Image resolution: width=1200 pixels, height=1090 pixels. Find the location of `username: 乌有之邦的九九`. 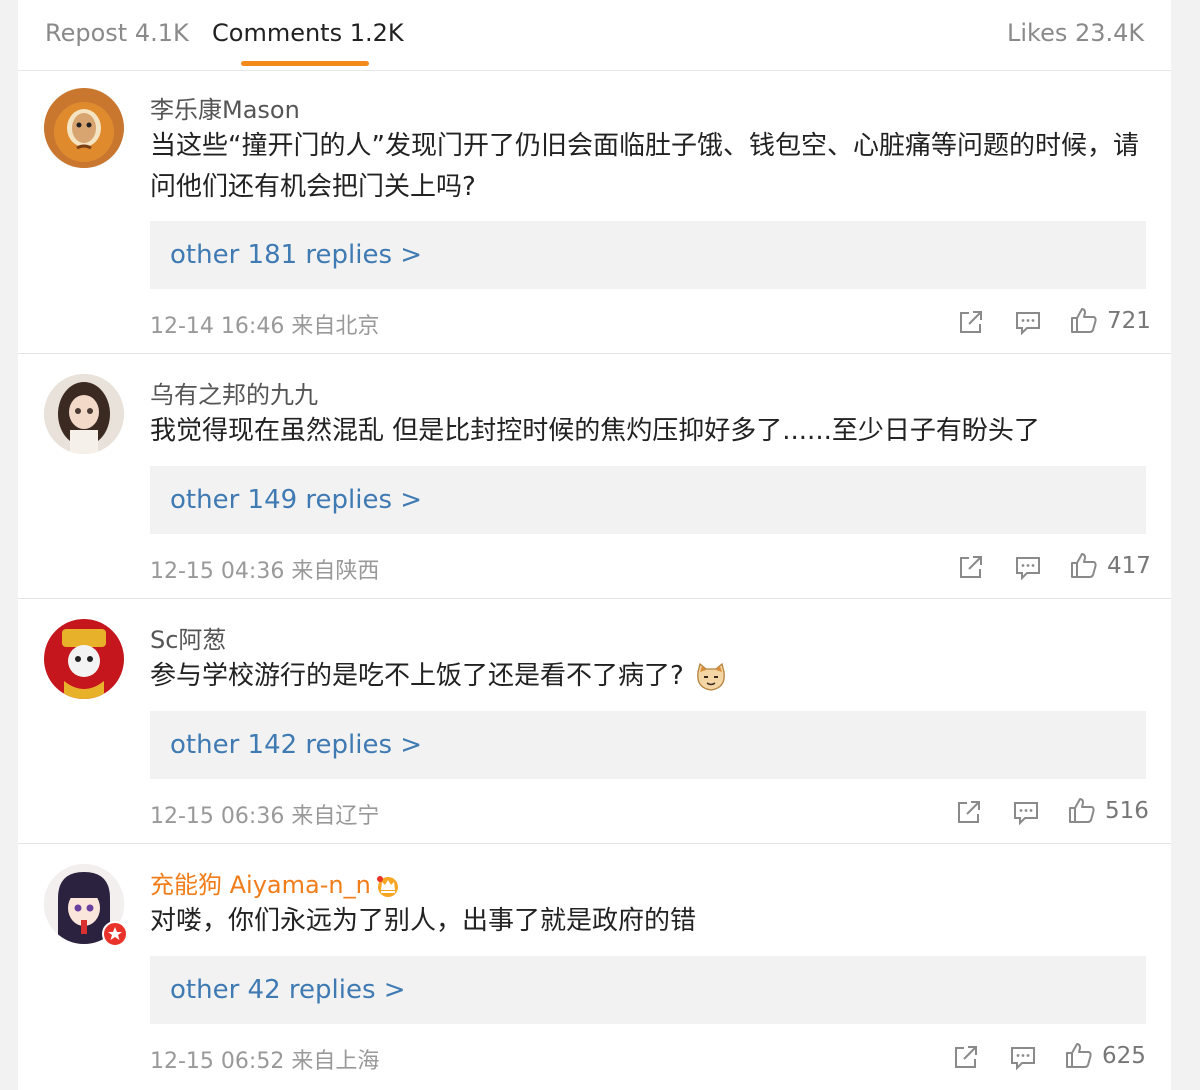

username: 乌有之邦的九九 is located at coordinates (234, 392).